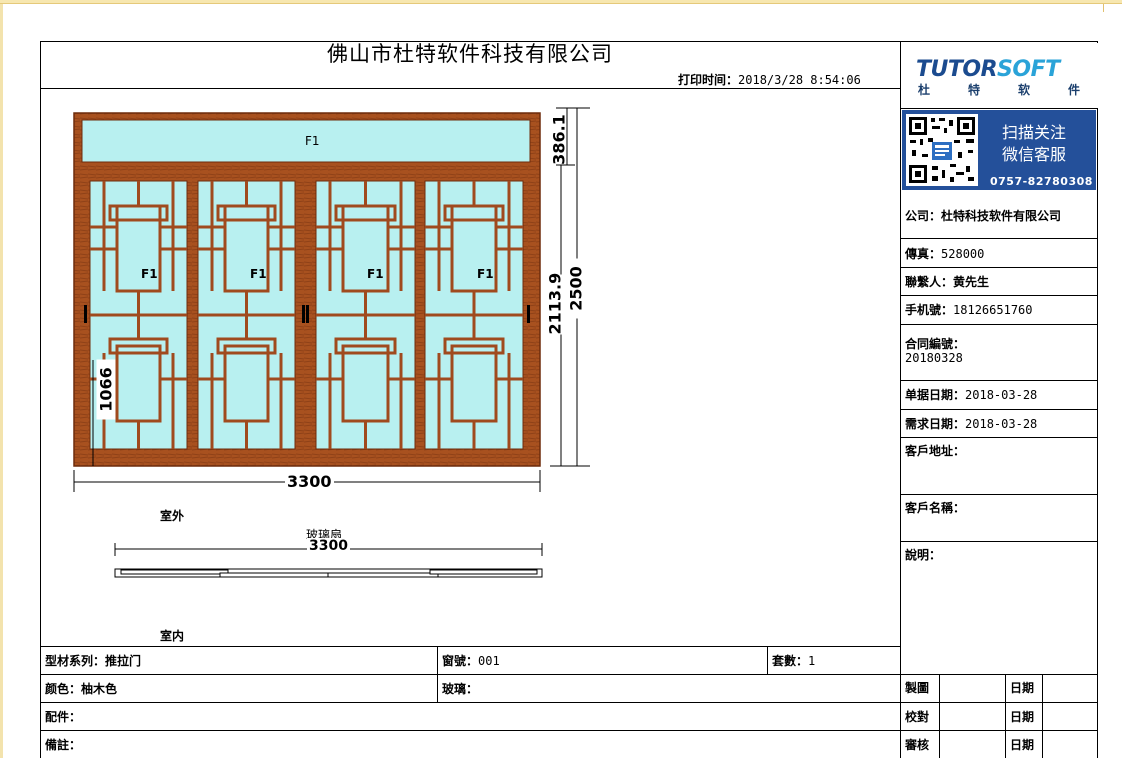 This screenshot has height=758, width=1122. Describe the element at coordinates (309, 481) in the screenshot. I see `width-dimension: 3300` at that location.